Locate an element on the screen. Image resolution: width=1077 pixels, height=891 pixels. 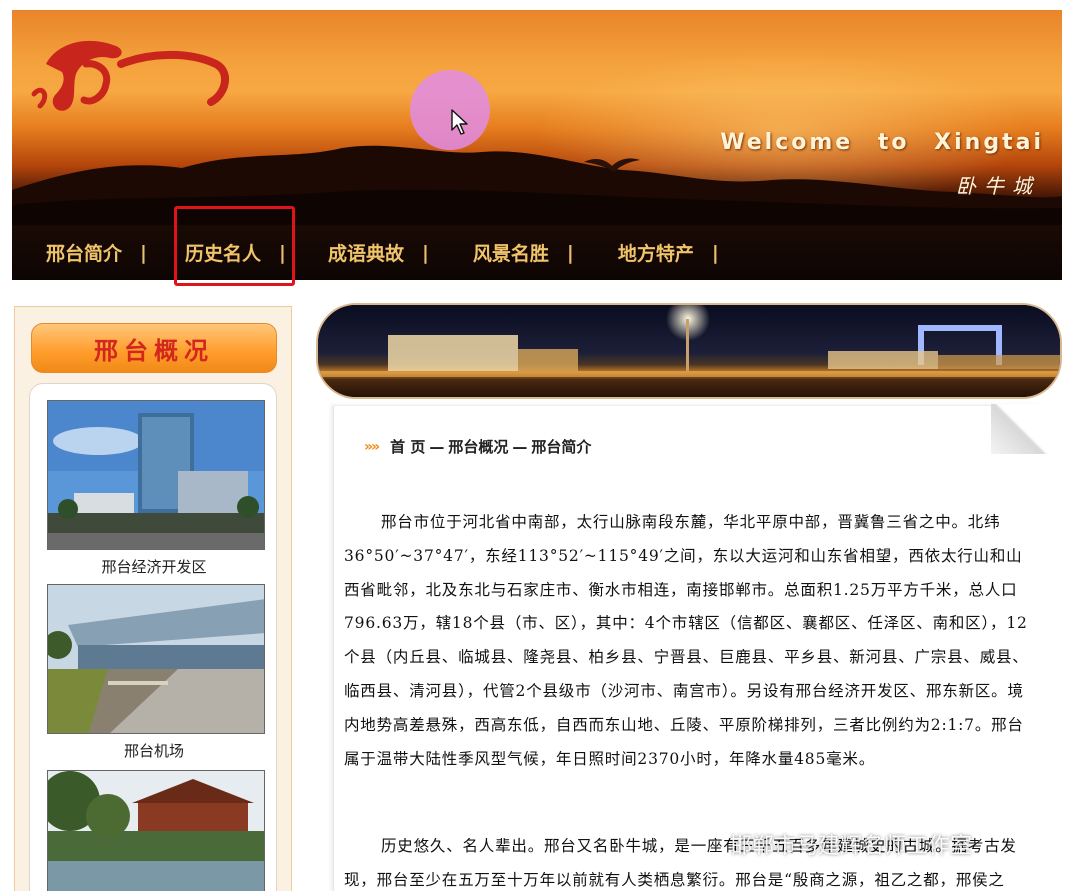
nav-item-label: 成语典故 is located at coordinates (365, 254).